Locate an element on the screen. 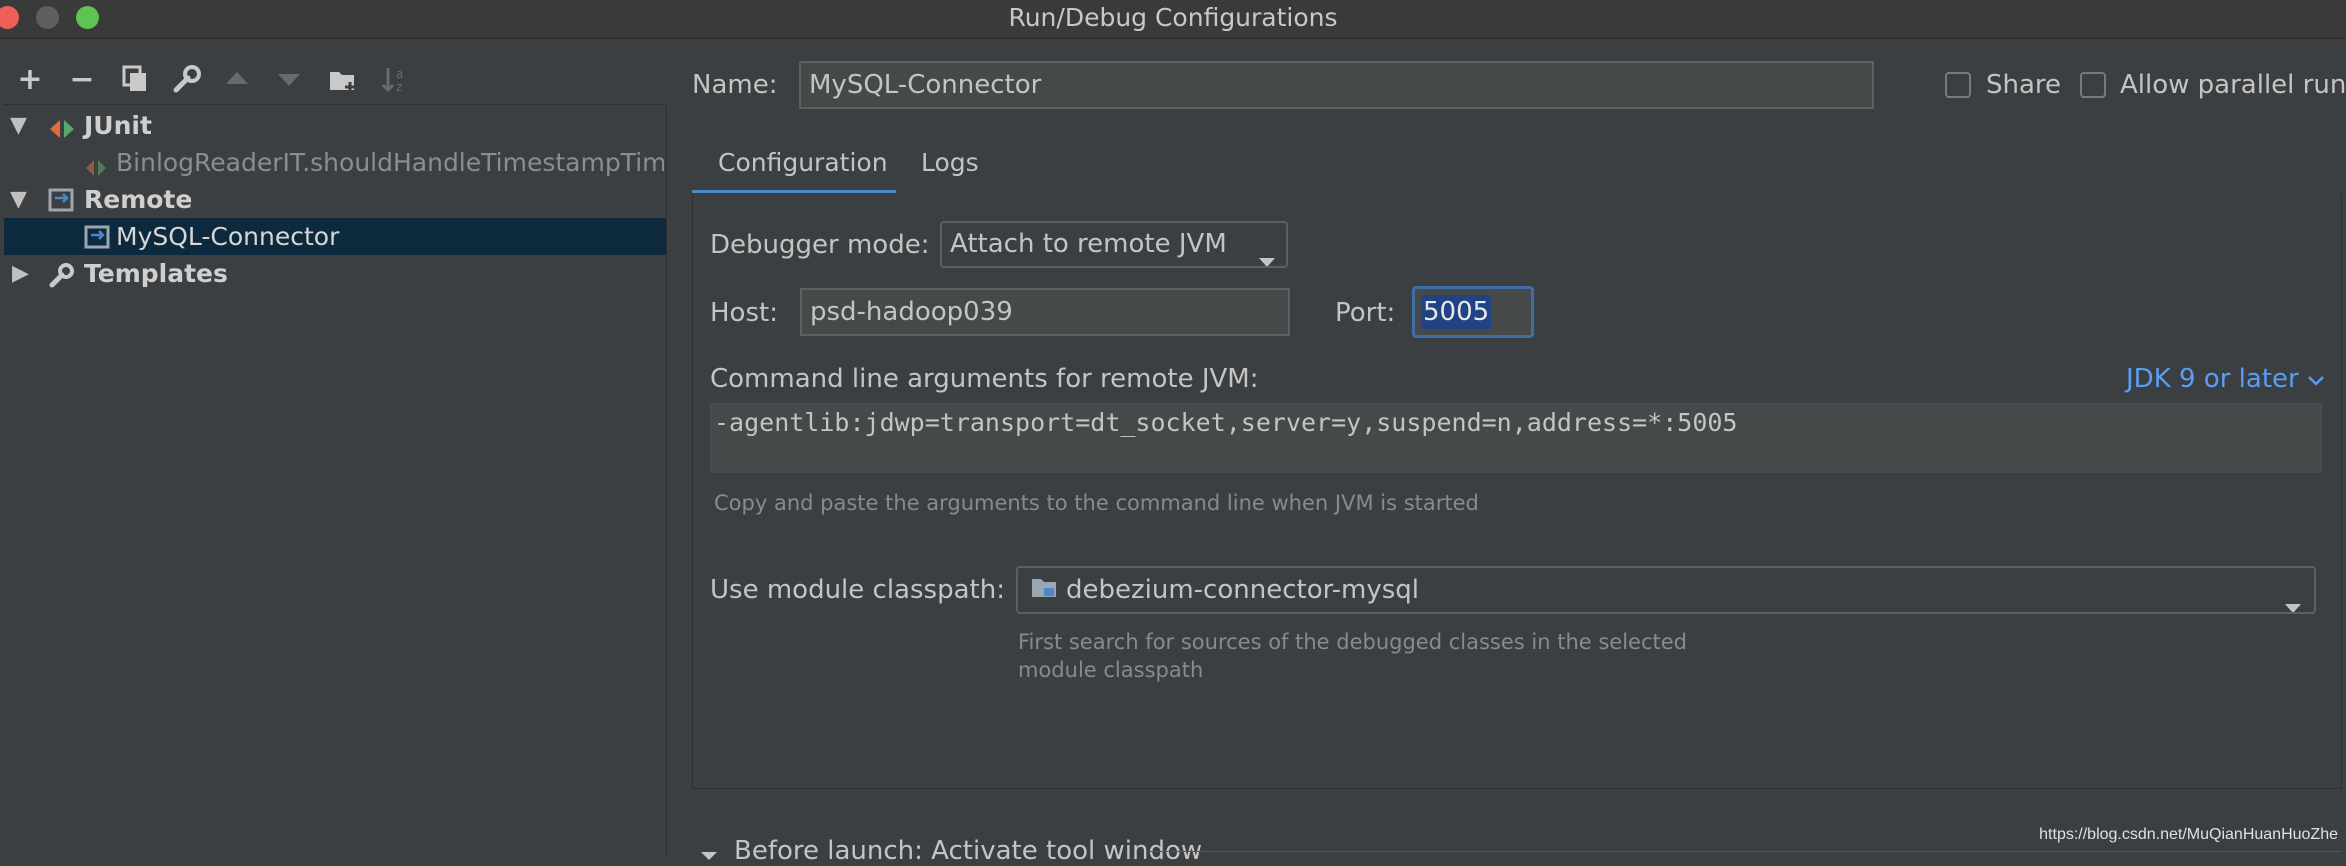 This screenshot has height=866, width=2346. before-launch-label: Before launch: Activate tool window is located at coordinates (968, 851).